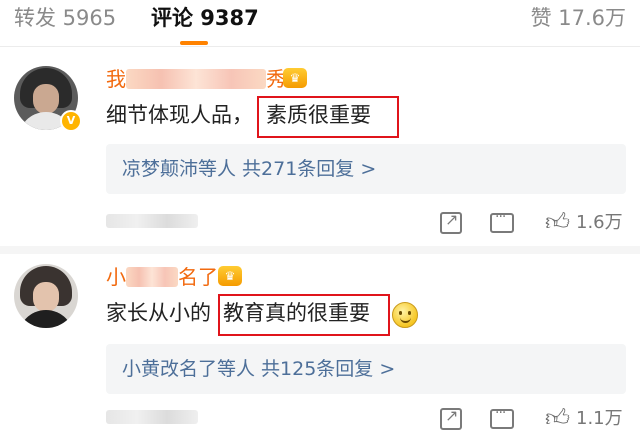 This screenshot has width=640, height=432. What do you see at coordinates (318, 115) in the screenshot?
I see `highlighted-text: 素质很重要` at bounding box center [318, 115].